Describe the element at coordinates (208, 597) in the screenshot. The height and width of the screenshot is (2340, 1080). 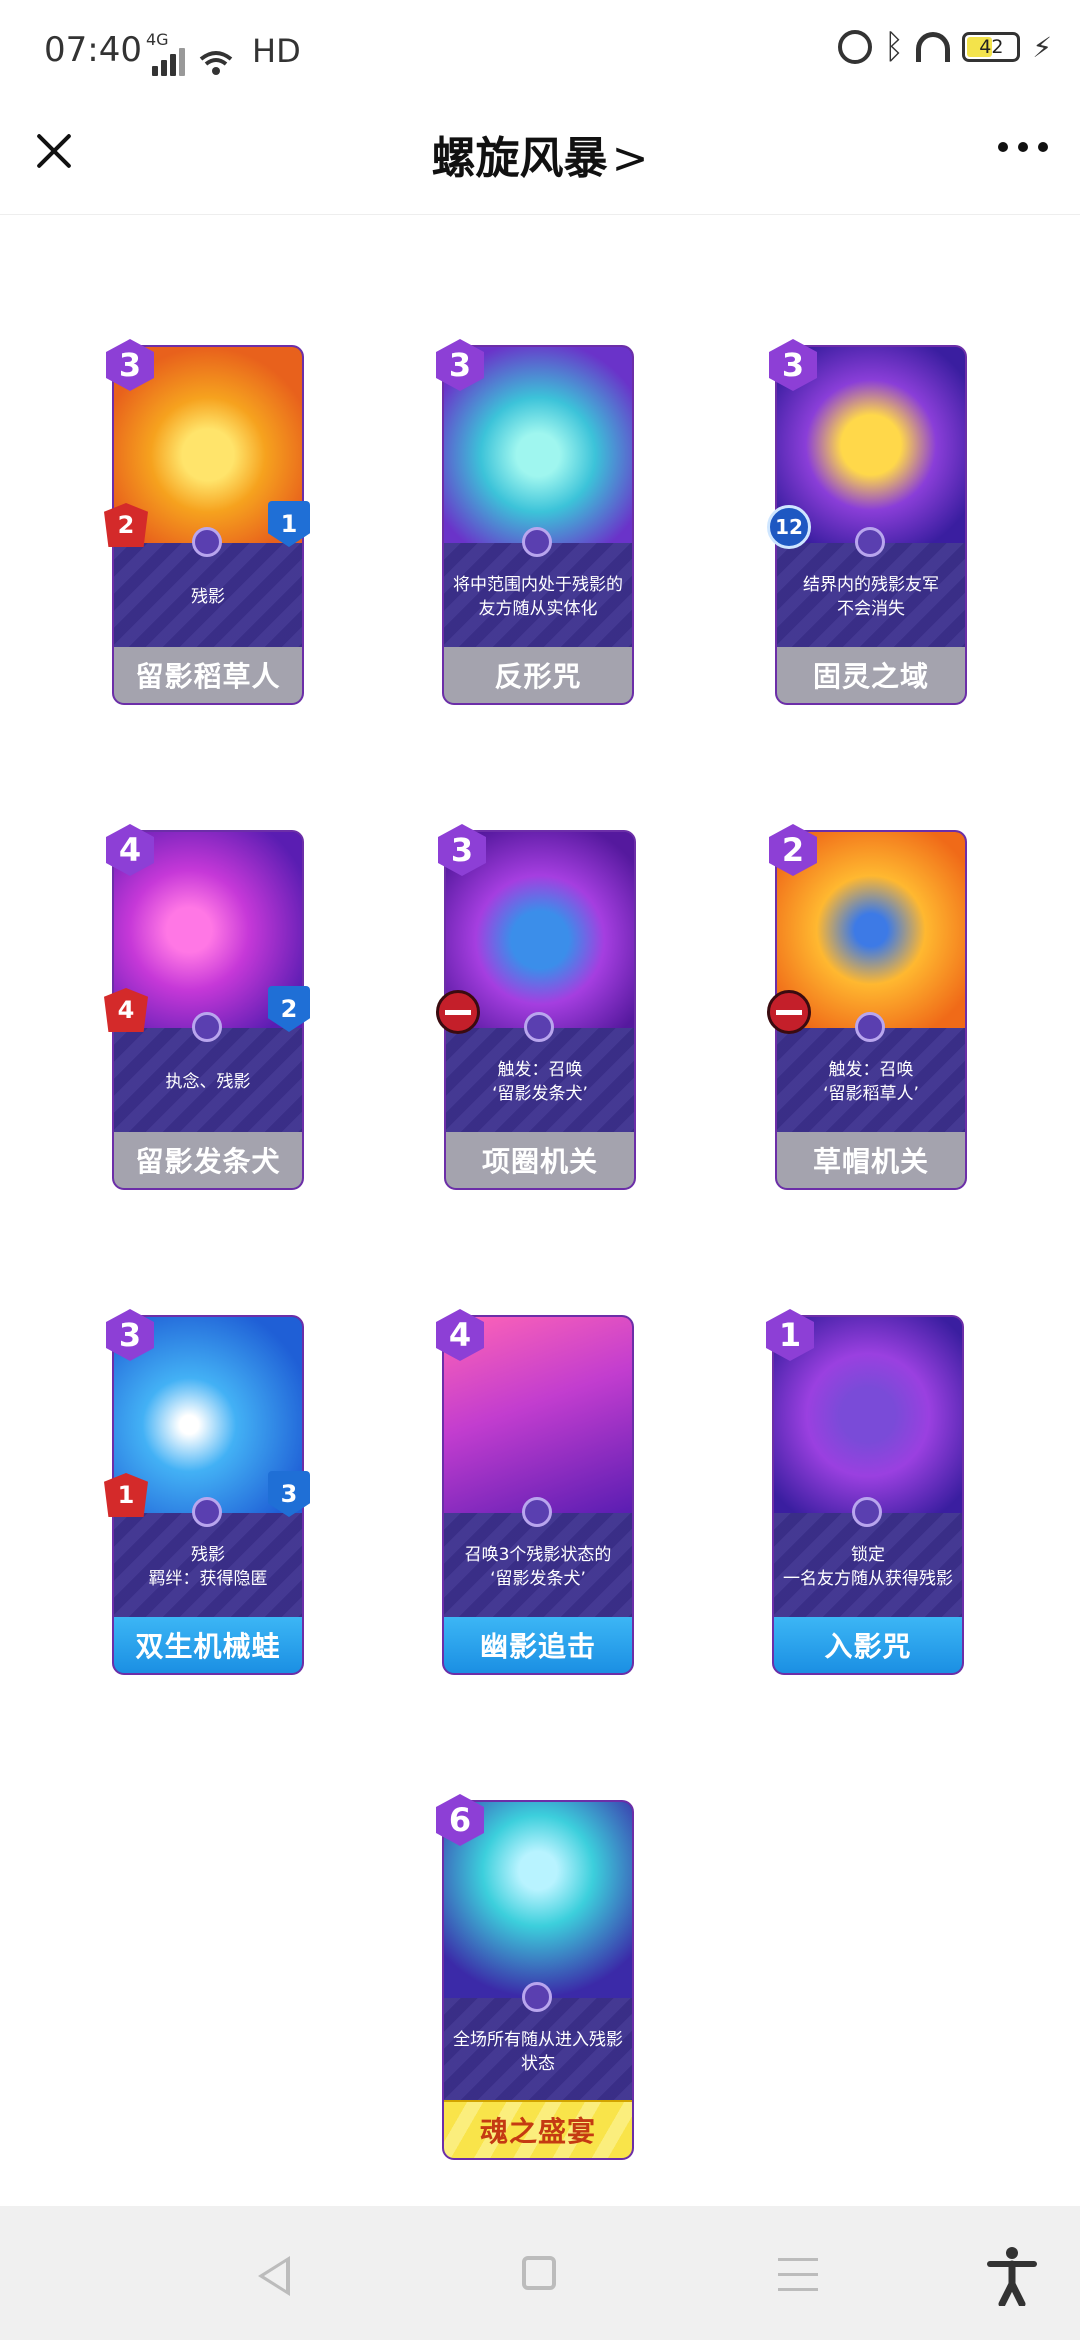
I see `card-description: 残影` at that location.